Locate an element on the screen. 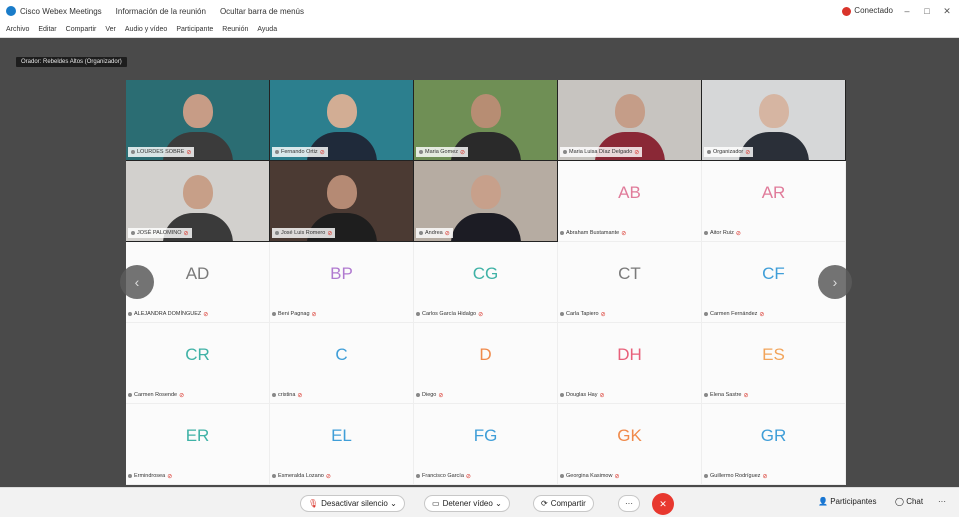  more-options-button: ··· is located at coordinates (629, 503).